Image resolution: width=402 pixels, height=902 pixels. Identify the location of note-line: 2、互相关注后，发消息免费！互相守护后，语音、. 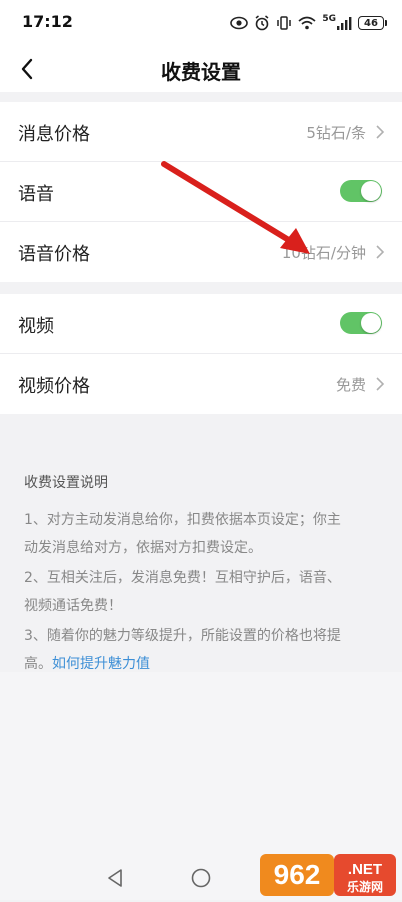
(182, 578).